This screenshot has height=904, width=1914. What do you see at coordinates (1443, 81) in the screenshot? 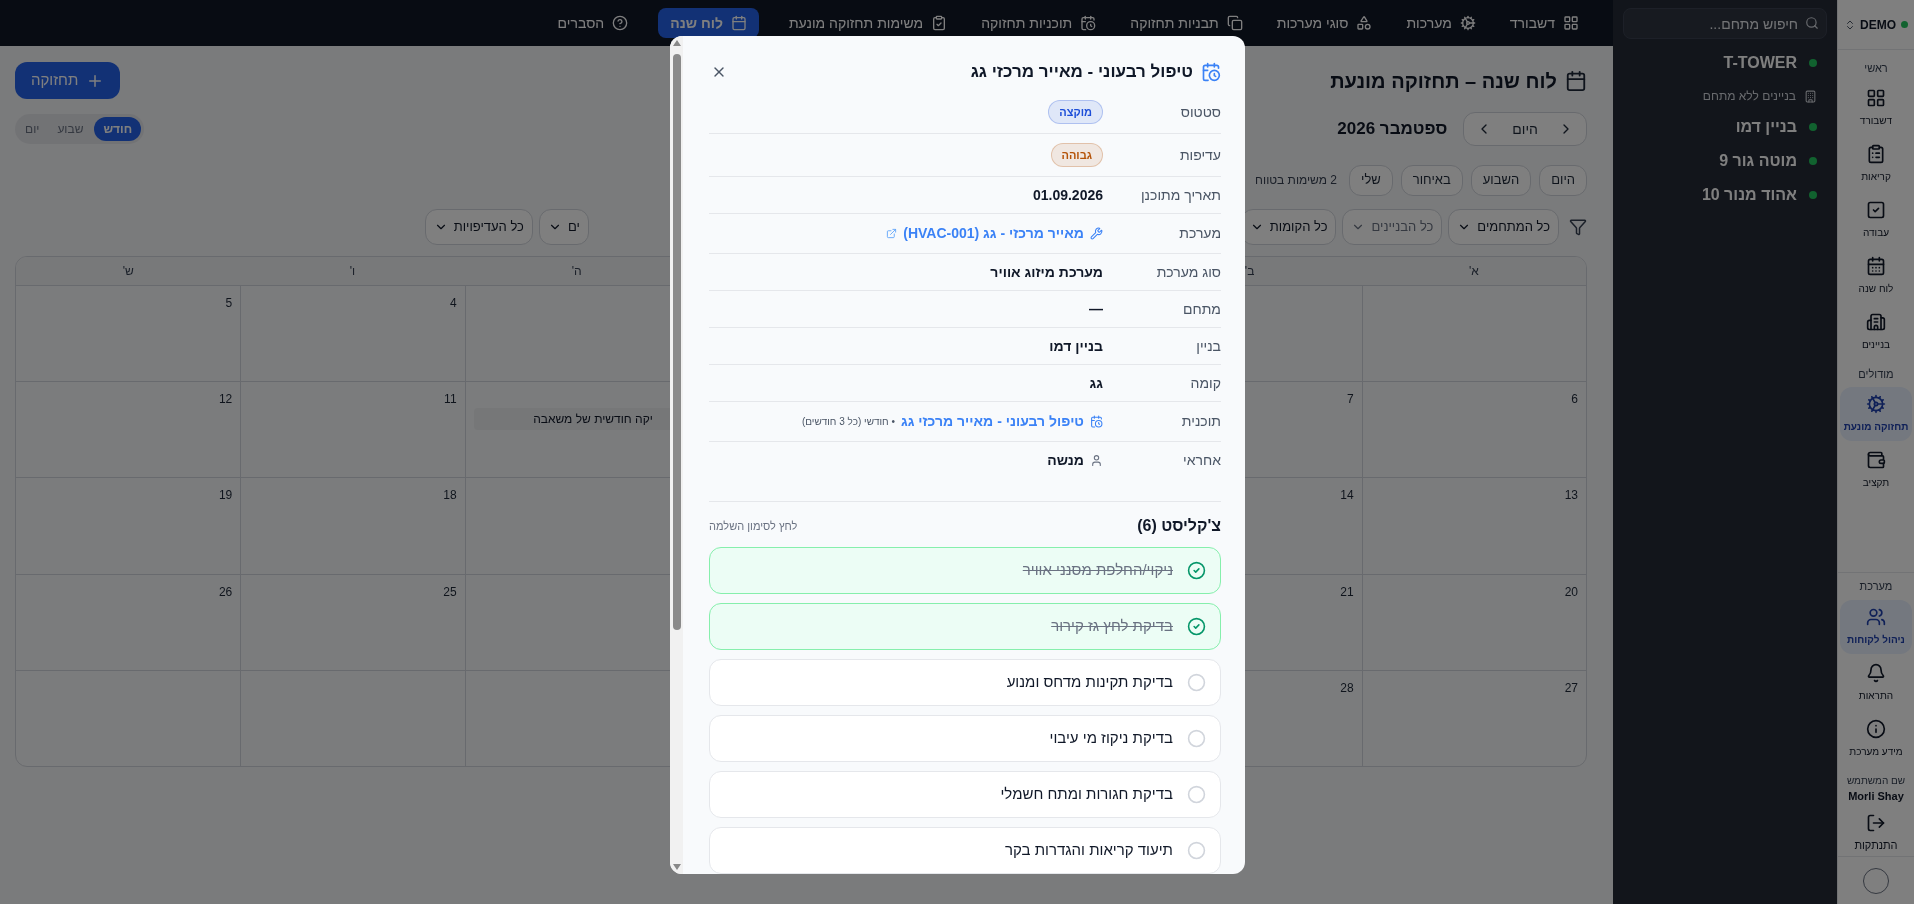
I see `page-title: לוח שנה – תחזוקה מונעת` at bounding box center [1443, 81].